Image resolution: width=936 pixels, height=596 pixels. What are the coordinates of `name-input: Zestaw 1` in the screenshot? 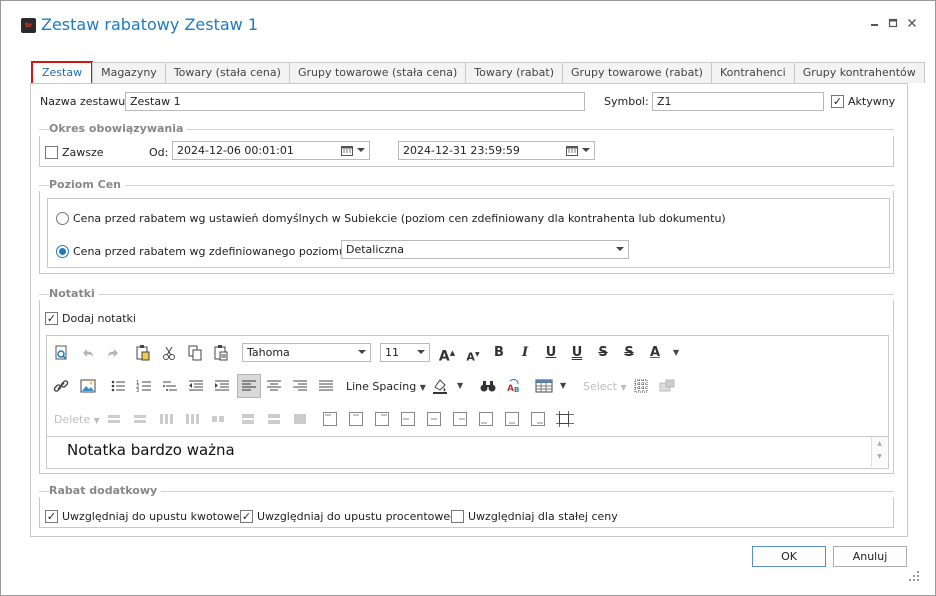 It's located at (355, 101).